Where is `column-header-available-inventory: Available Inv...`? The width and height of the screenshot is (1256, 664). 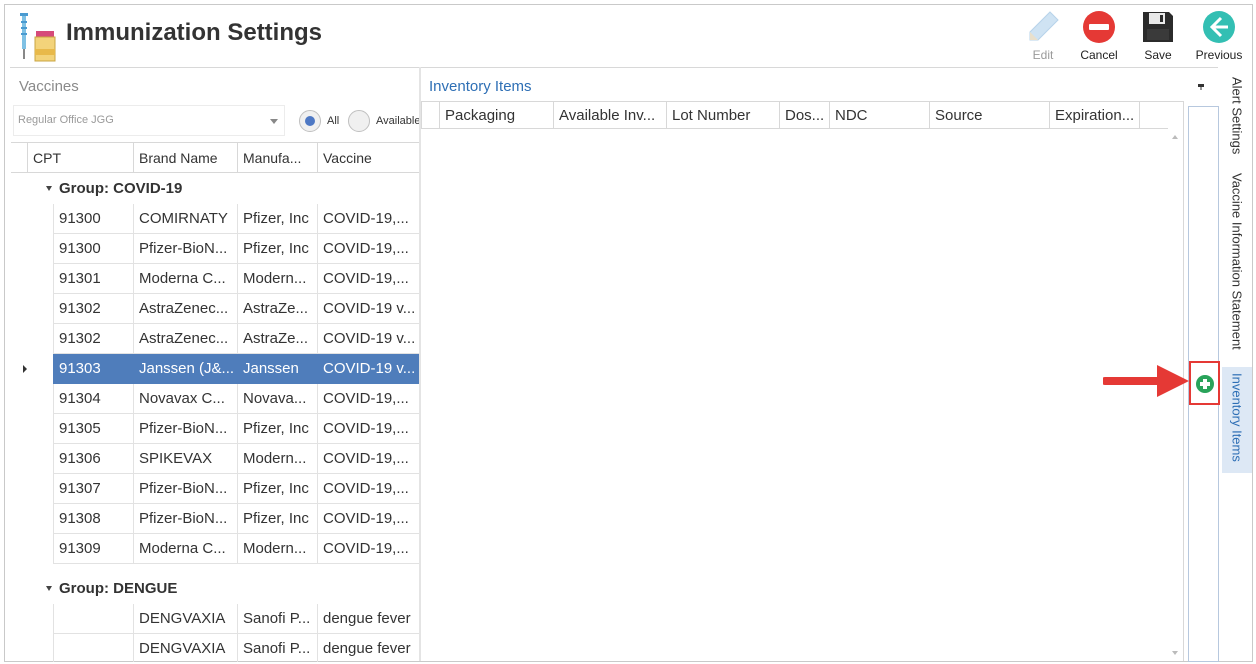
column-header-available-inventory: Available Inv... is located at coordinates (609, 115).